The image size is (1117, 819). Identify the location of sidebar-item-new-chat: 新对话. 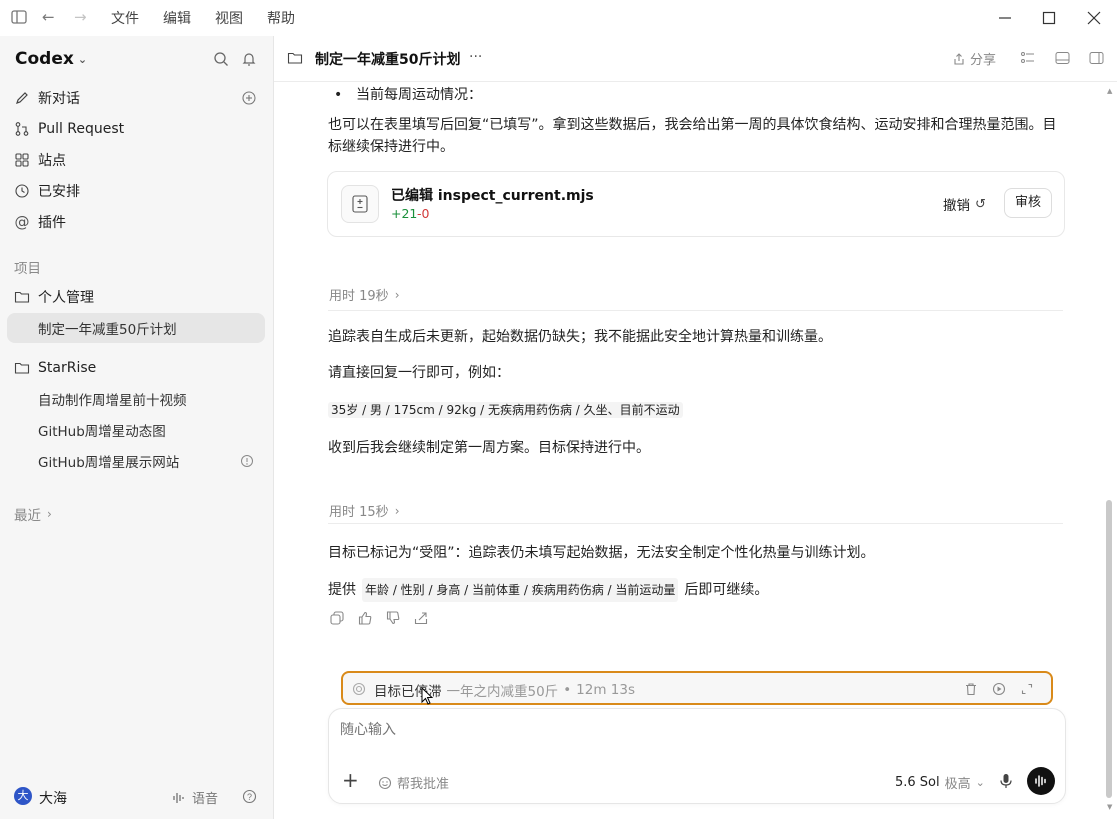
(47, 98).